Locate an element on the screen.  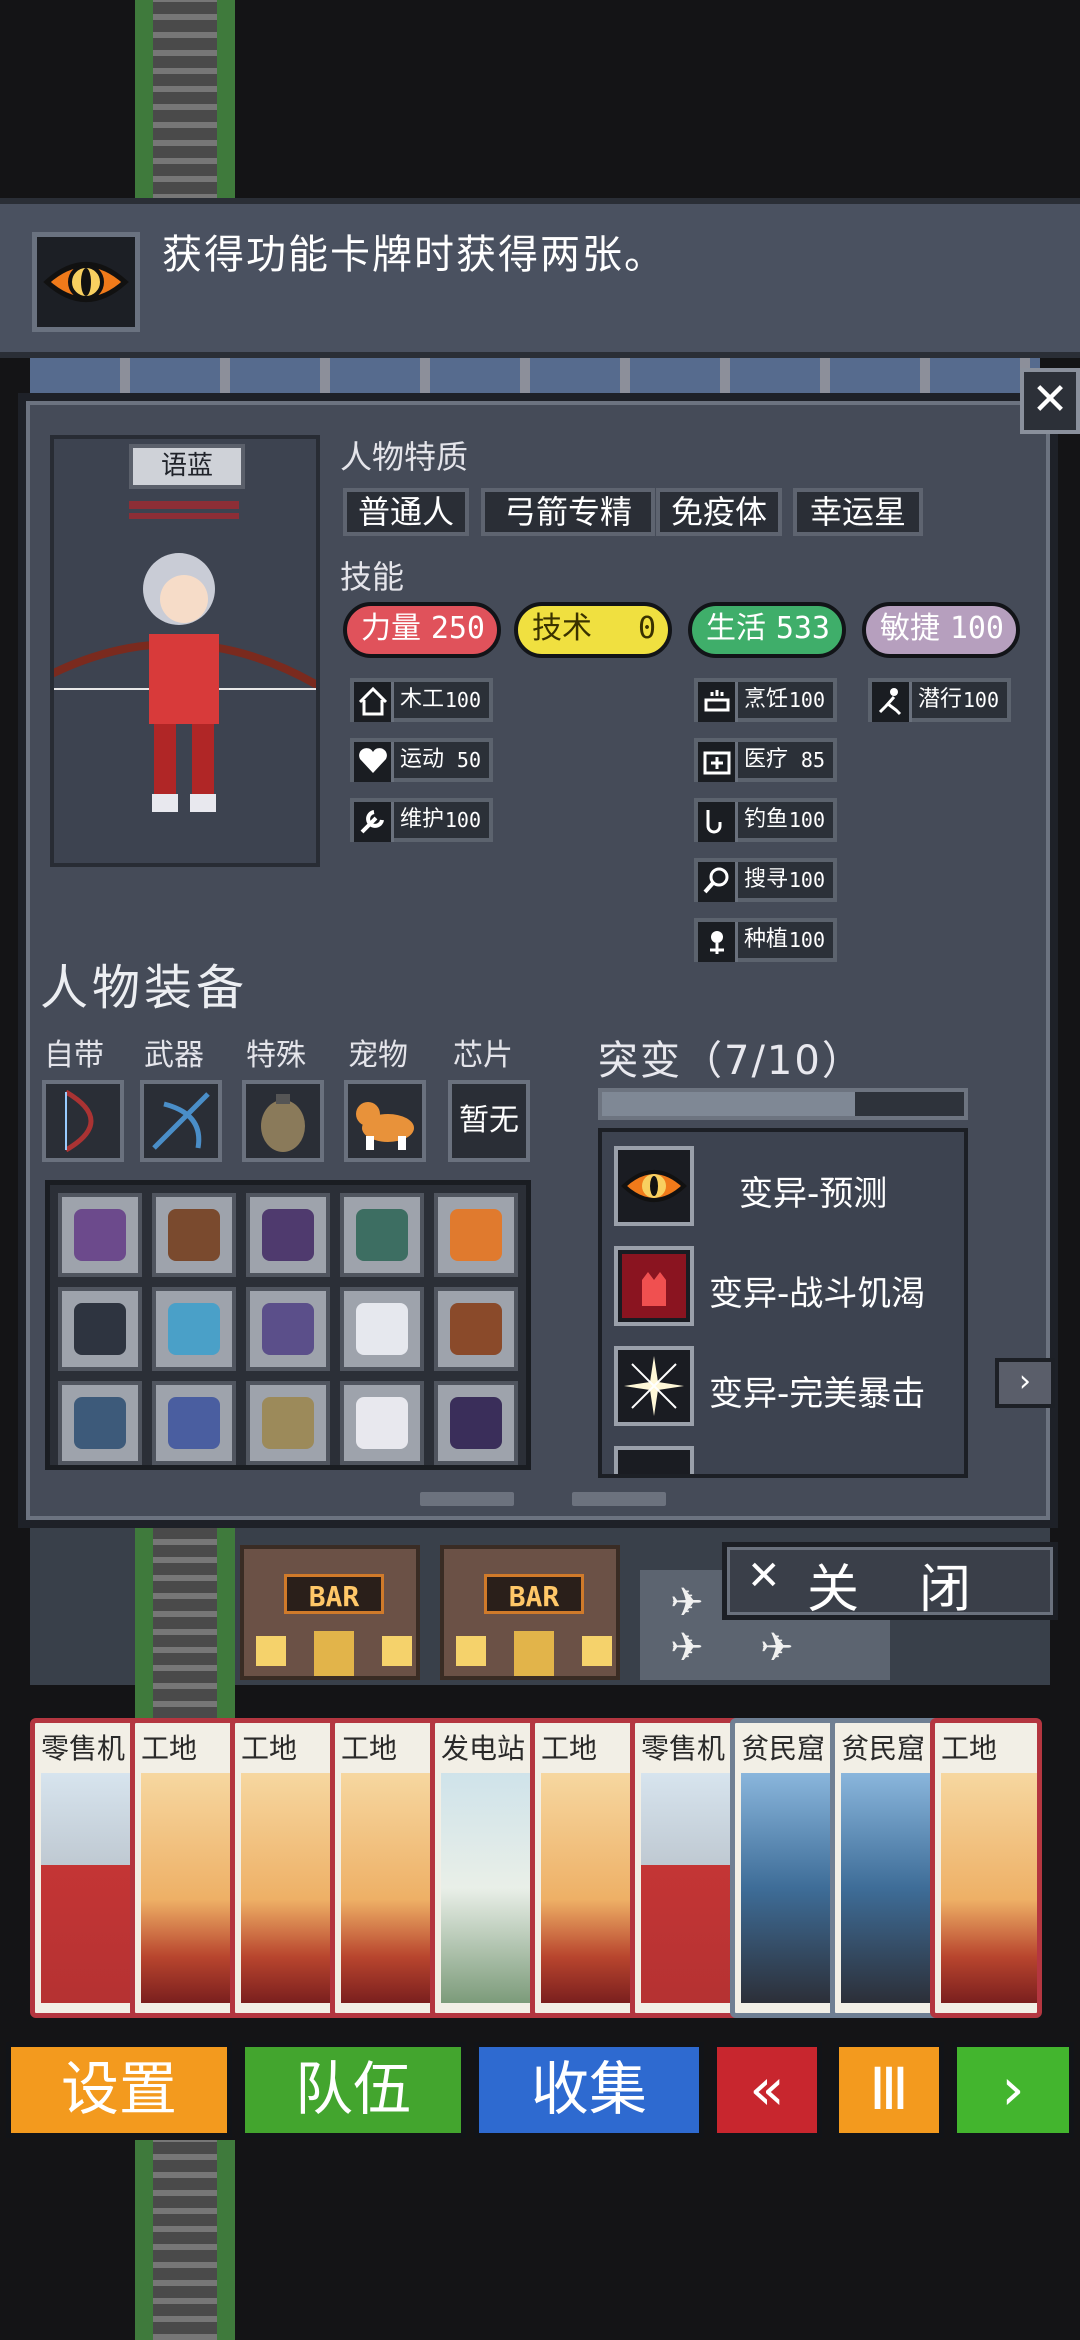
inventory-item-pants is located at coordinates (100, 1329).